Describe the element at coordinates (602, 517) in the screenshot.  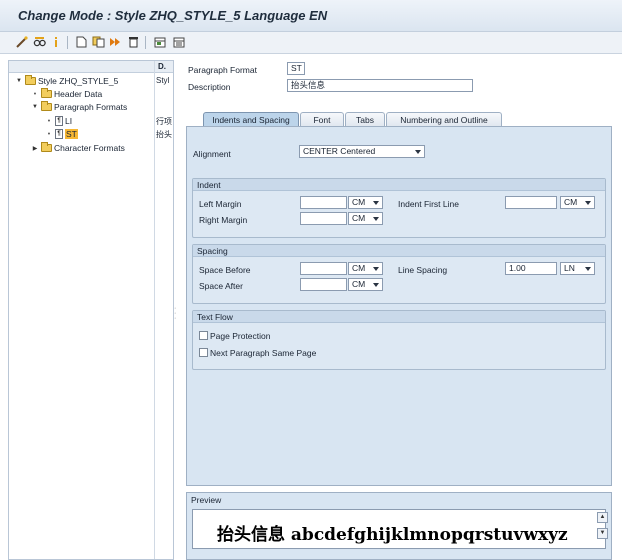
I see `scroll-up-button: ▲` at that location.